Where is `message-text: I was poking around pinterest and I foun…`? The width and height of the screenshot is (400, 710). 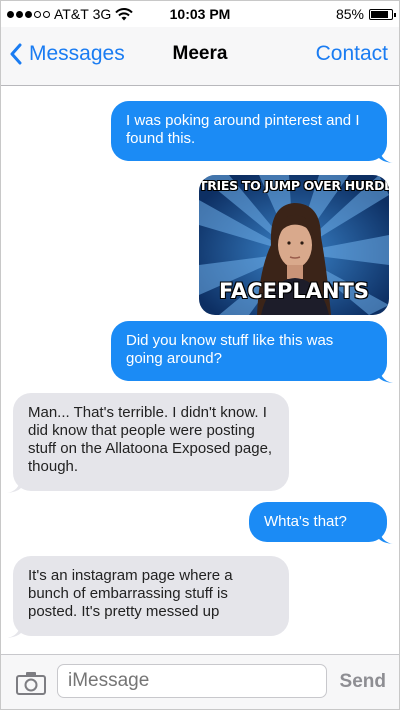
message-text: I was poking around pinterest and I foun… is located at coordinates (243, 129).